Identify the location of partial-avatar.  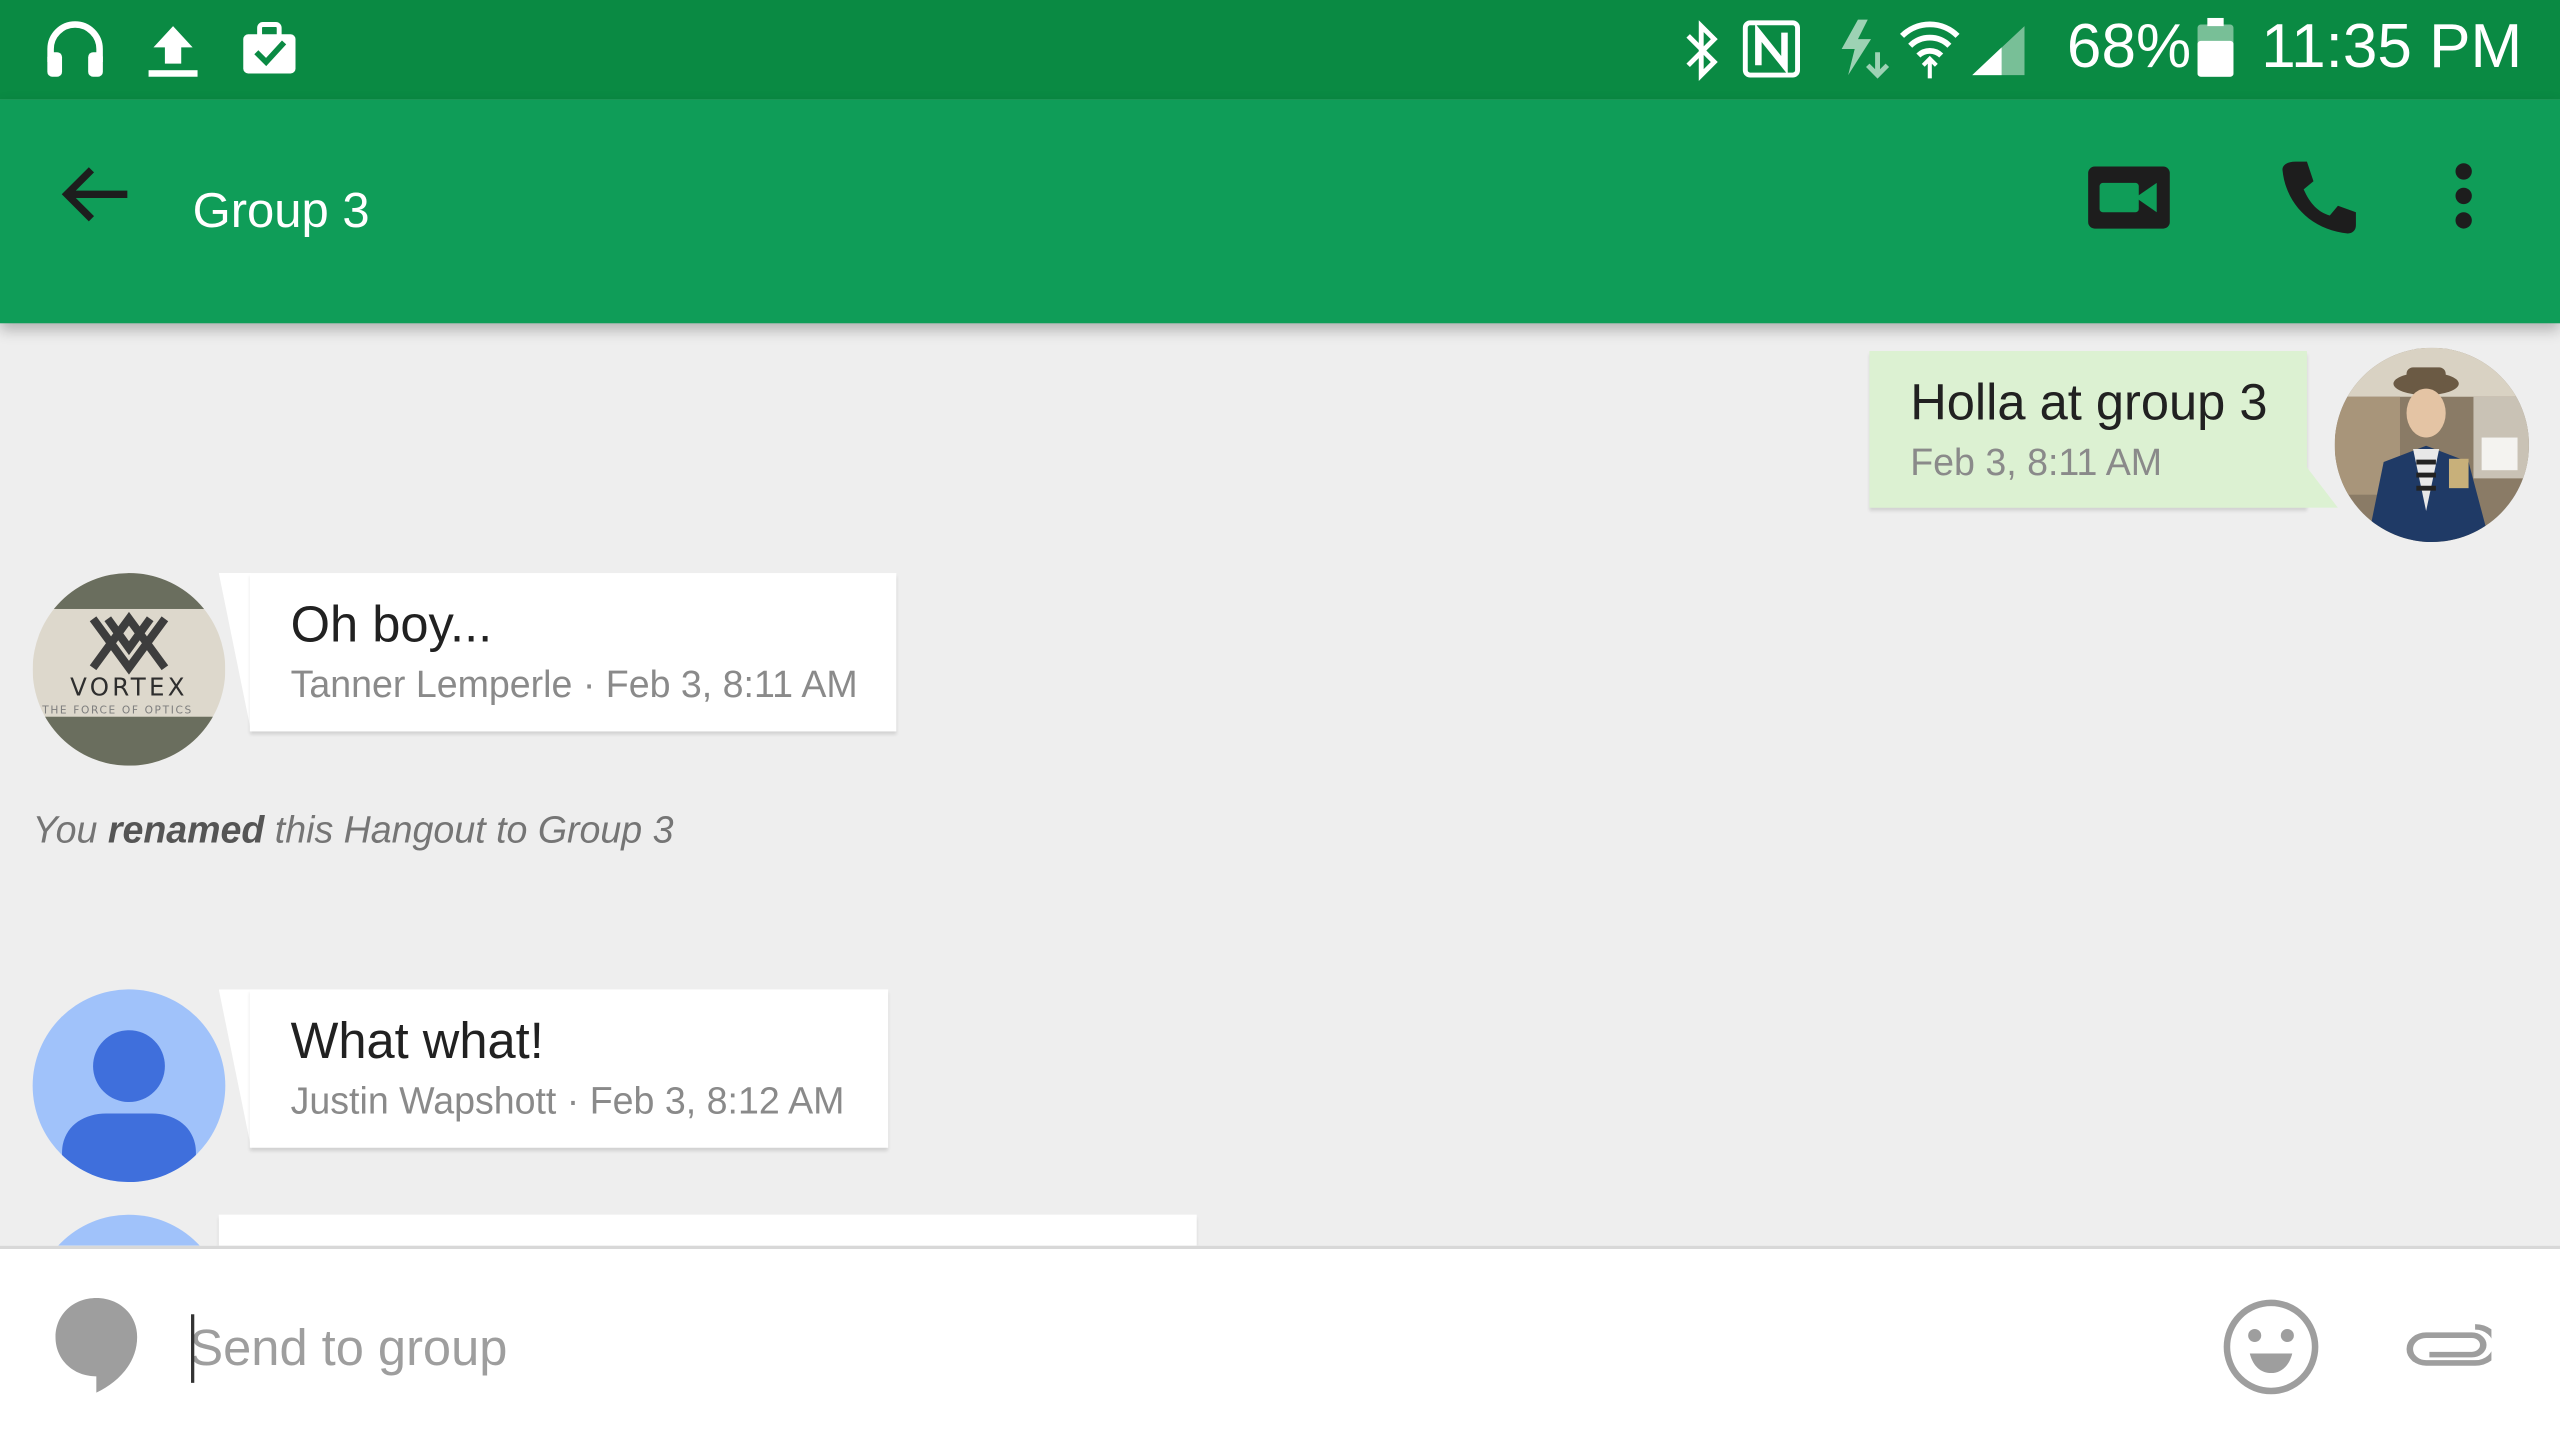
(129, 1230).